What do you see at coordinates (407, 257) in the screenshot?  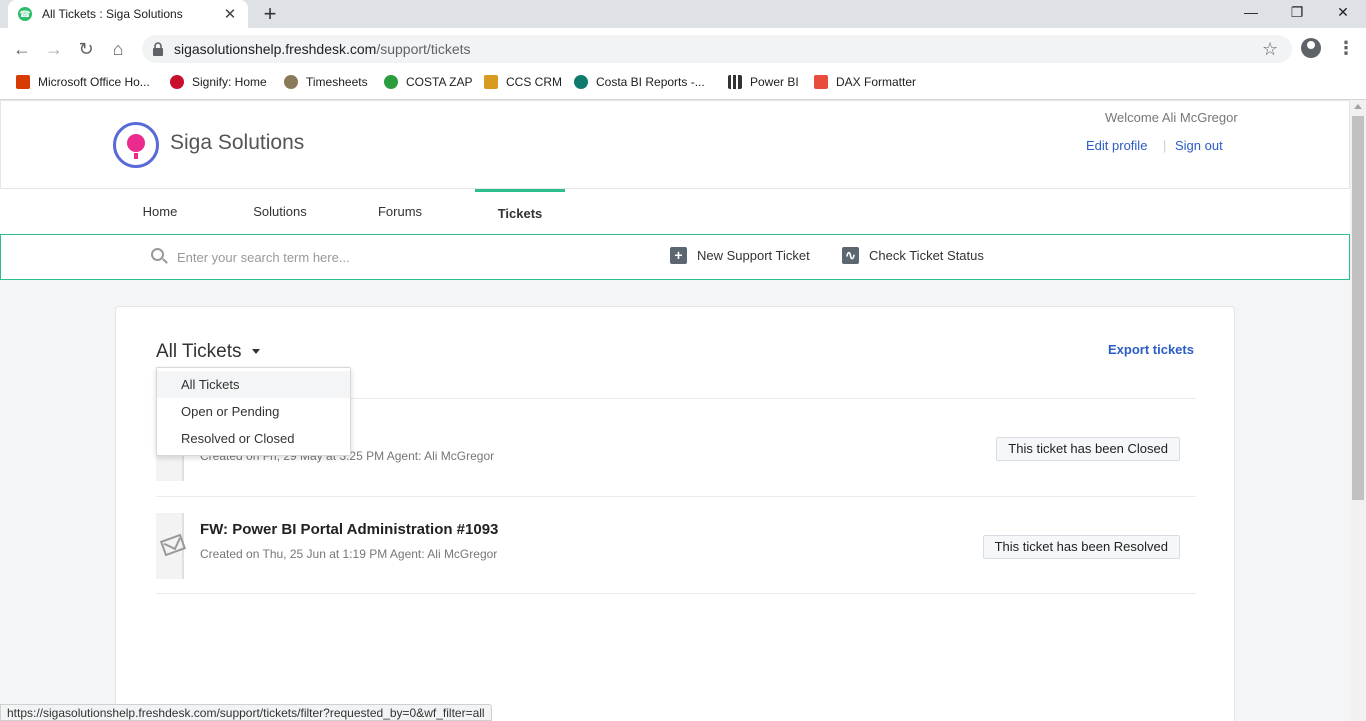 I see `search-input` at bounding box center [407, 257].